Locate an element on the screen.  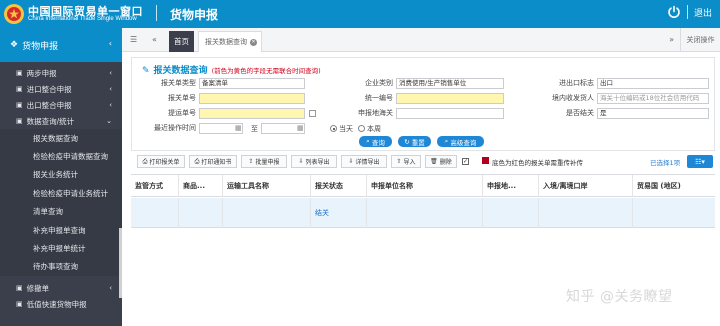
sidebar-item-label: 两步申报 is located at coordinates (41, 73).